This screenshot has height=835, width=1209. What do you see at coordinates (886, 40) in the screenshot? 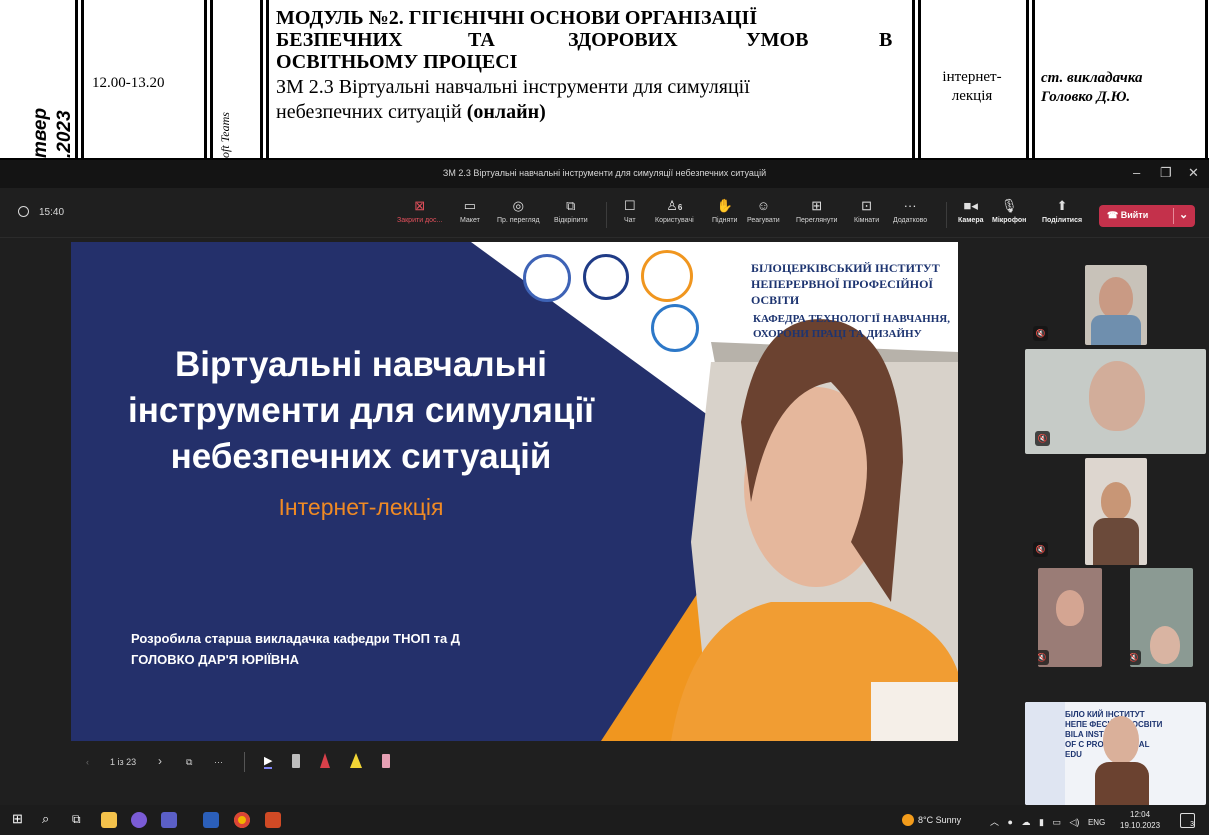
I see `module-word: В` at bounding box center [886, 40].